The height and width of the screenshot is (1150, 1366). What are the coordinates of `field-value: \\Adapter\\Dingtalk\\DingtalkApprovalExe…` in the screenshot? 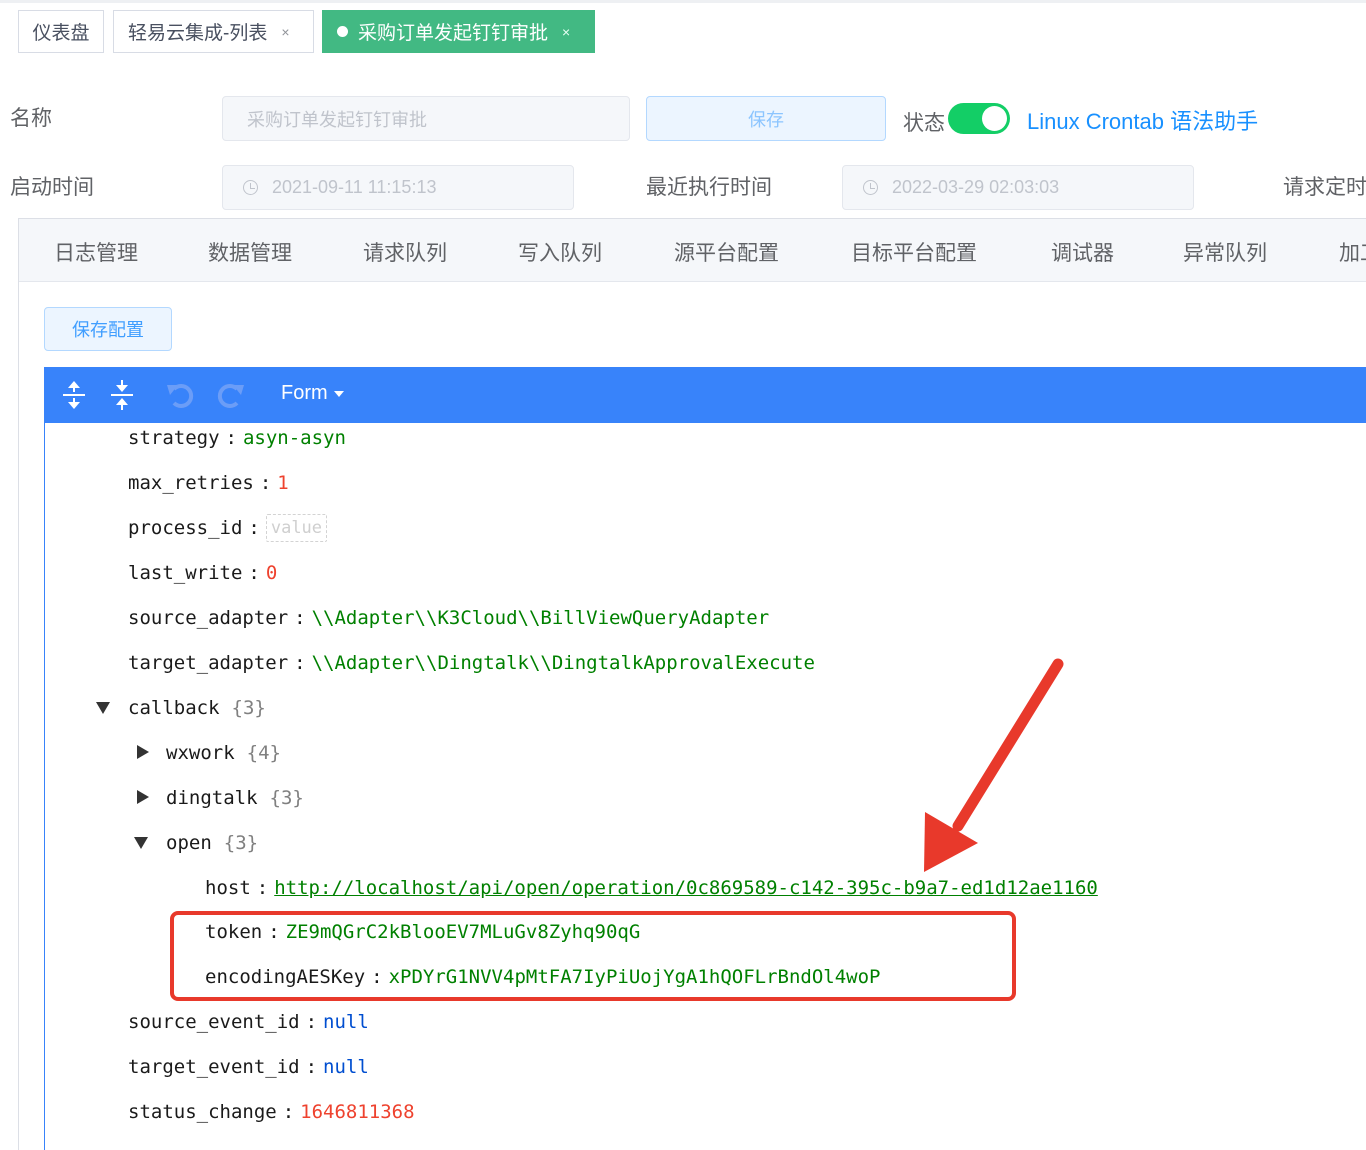 It's located at (563, 663).